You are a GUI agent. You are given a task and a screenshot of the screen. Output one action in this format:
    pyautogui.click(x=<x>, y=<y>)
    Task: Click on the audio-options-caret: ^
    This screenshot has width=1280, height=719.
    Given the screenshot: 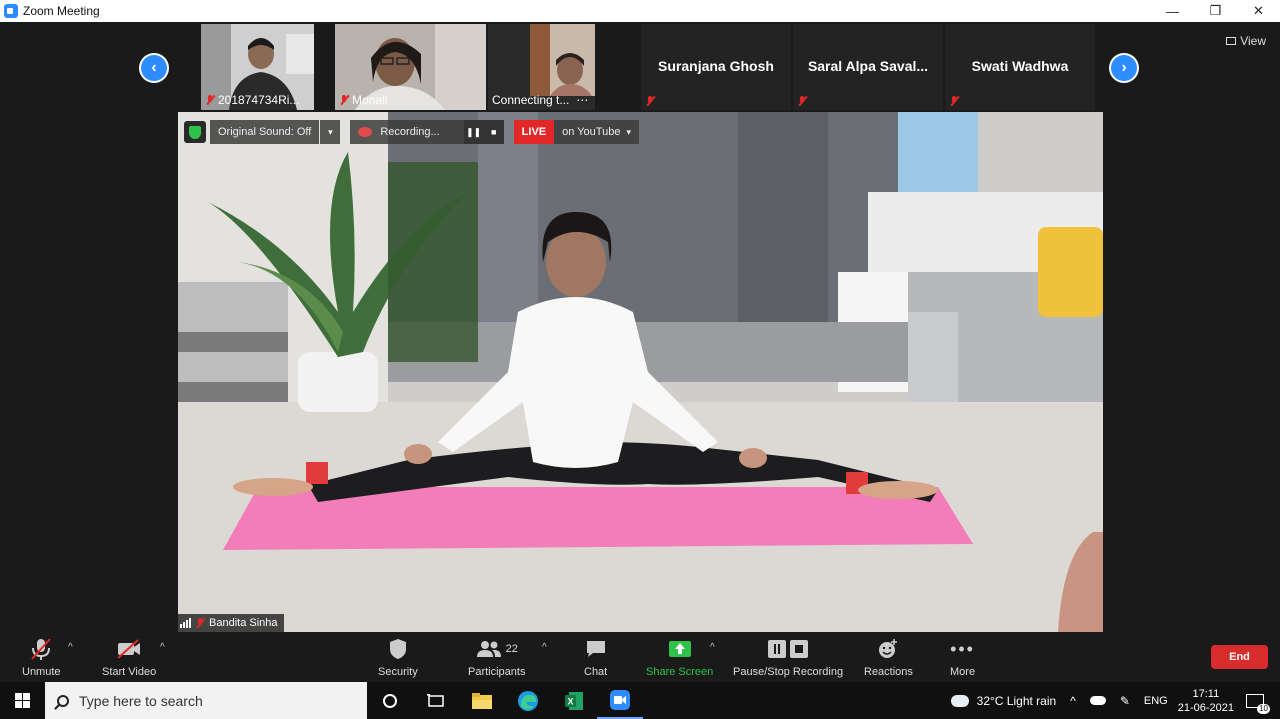 What is the action you would take?
    pyautogui.click(x=70, y=647)
    